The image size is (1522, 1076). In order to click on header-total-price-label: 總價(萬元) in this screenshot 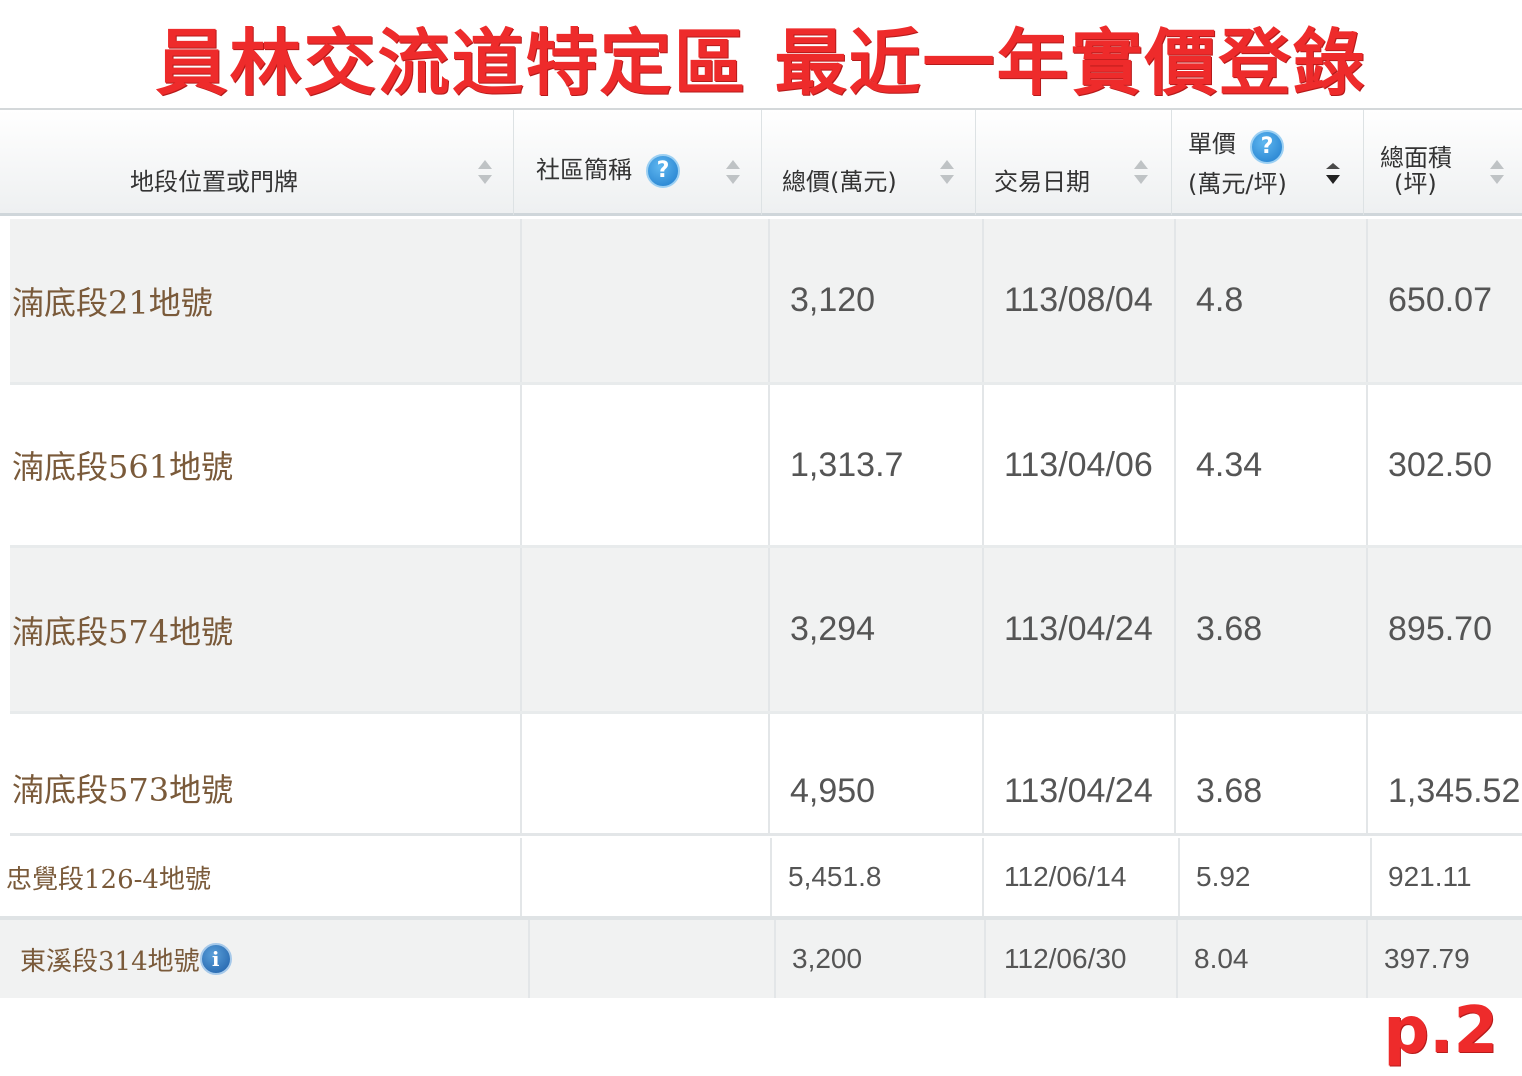, I will do `click(839, 182)`.